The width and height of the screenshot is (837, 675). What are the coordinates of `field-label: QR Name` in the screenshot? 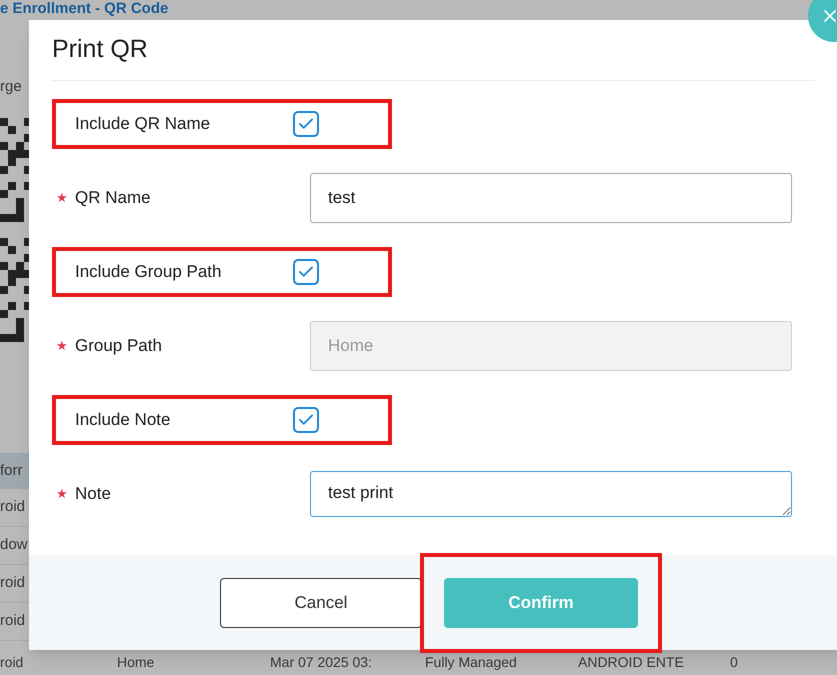 It's located at (113, 198).